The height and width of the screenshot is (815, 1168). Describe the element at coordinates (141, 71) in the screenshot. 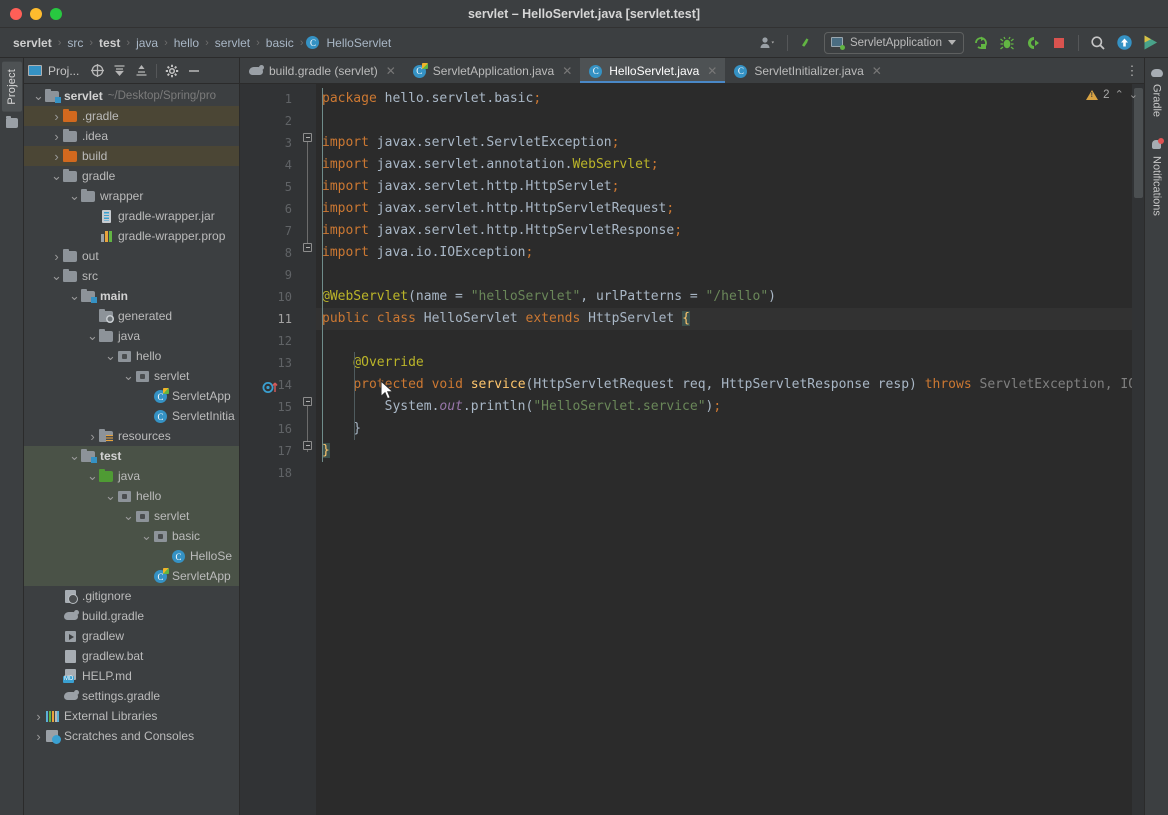

I see `collapse-all-icon` at that location.